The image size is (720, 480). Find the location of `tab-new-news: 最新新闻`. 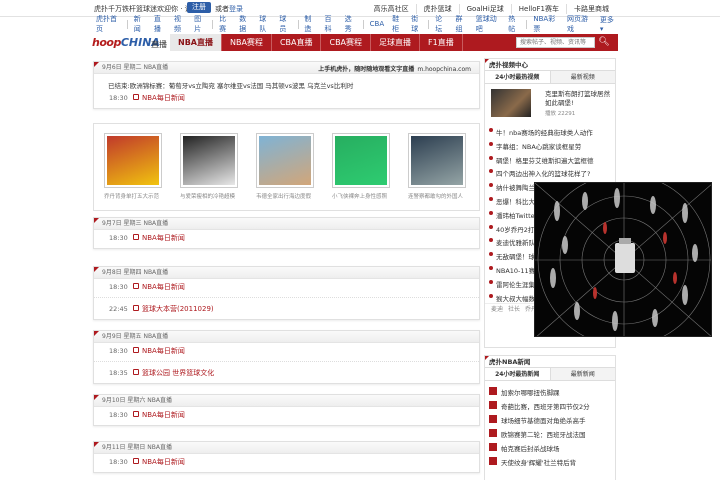

tab-new-news: 最新新闻 is located at coordinates (583, 374).